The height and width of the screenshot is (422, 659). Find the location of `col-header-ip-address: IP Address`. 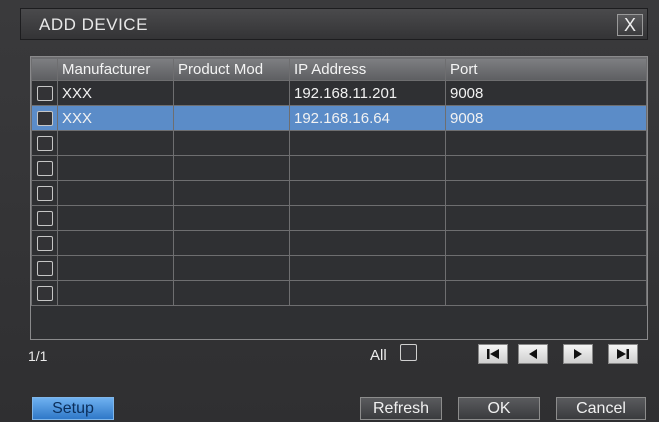

col-header-ip-address: IP Address is located at coordinates (367, 69).